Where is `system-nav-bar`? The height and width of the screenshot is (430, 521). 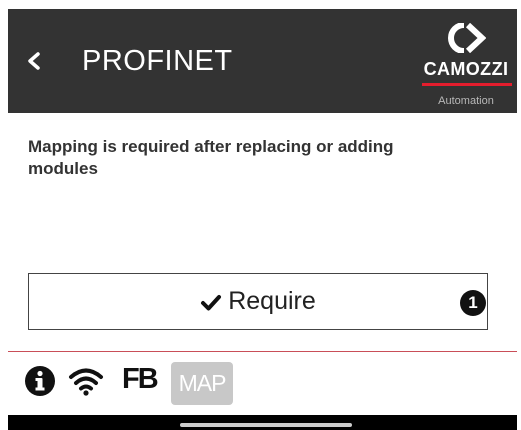 system-nav-bar is located at coordinates (262, 422).